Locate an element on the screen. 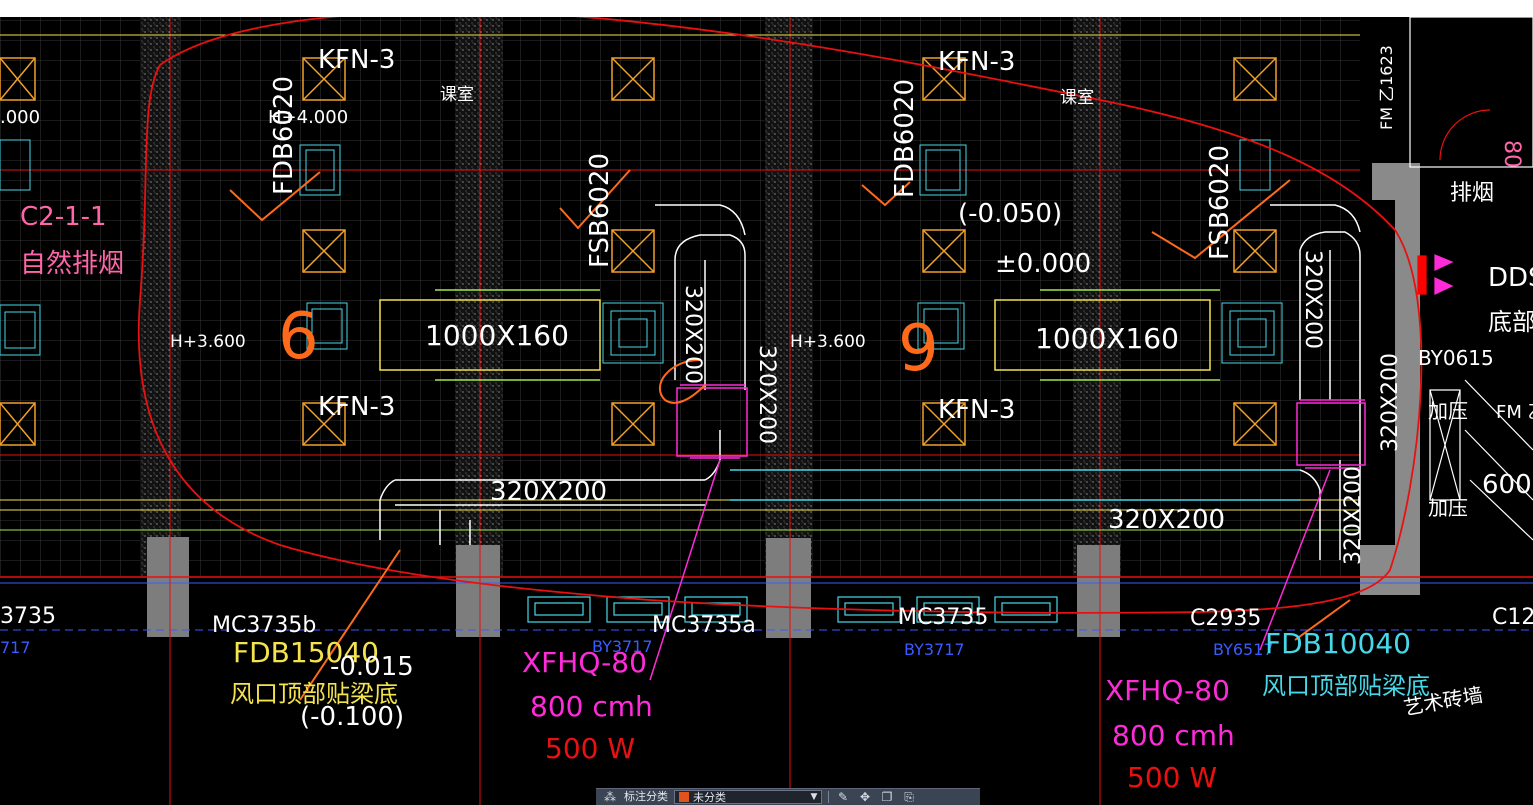 The height and width of the screenshot is (805, 1533). exhaust-label: 排烟 is located at coordinates (1472, 193).